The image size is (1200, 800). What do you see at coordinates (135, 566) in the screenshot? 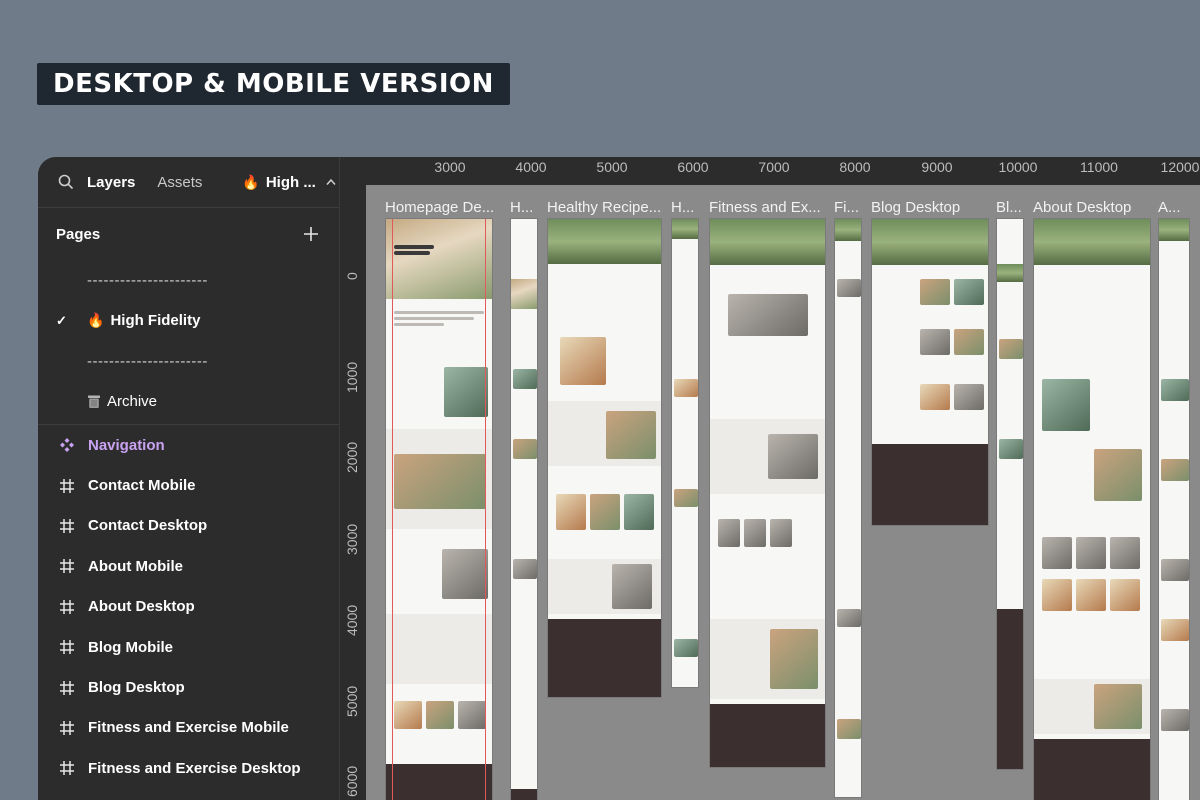
I see `layer-item-label: About Mobile` at bounding box center [135, 566].